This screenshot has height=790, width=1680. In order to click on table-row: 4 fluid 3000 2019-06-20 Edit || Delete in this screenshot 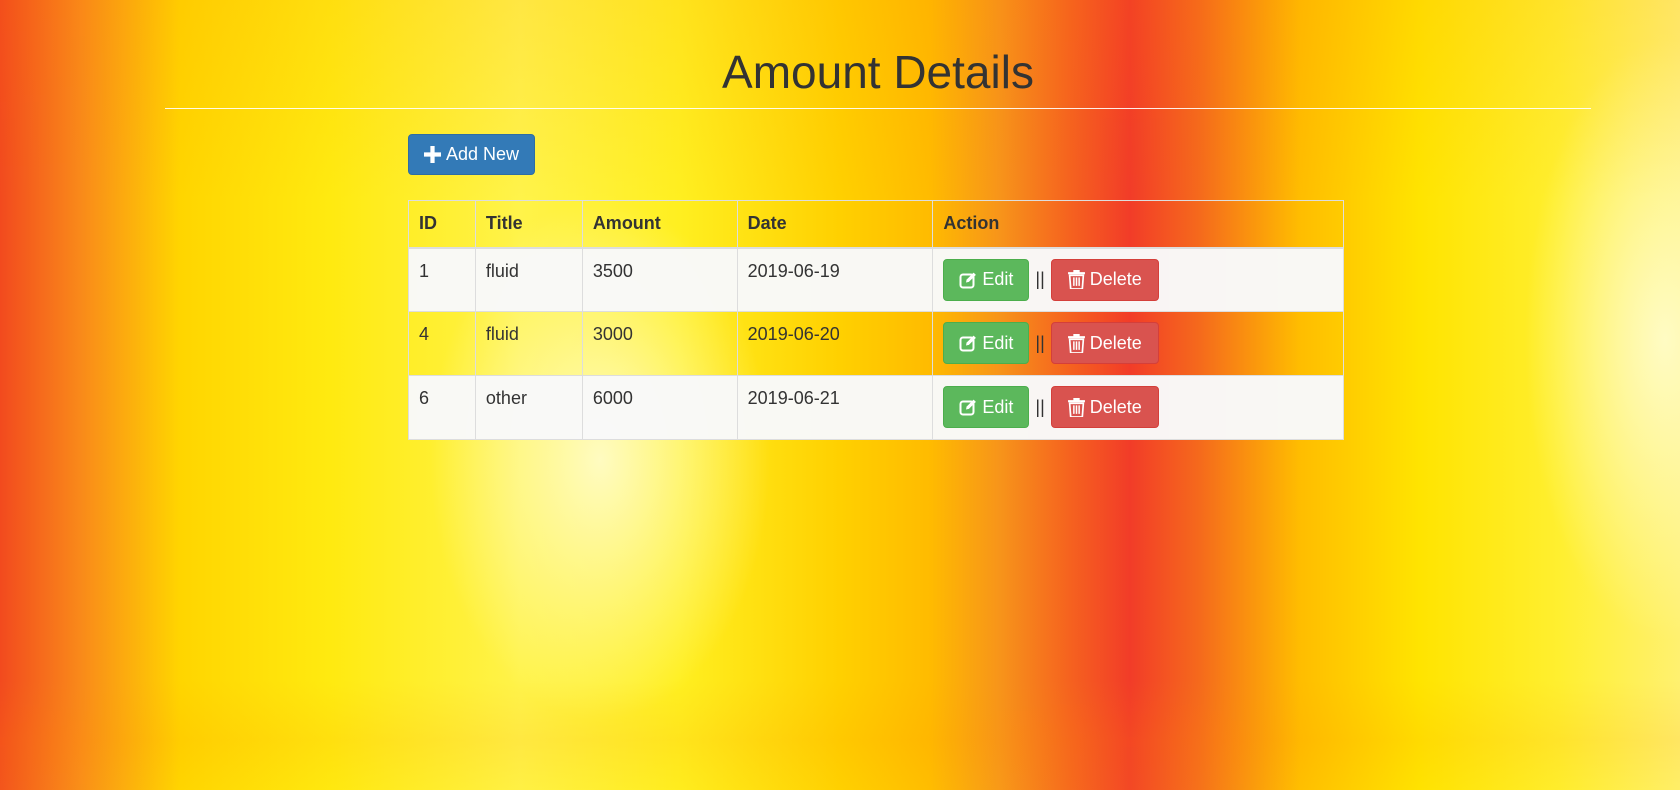, I will do `click(876, 343)`.